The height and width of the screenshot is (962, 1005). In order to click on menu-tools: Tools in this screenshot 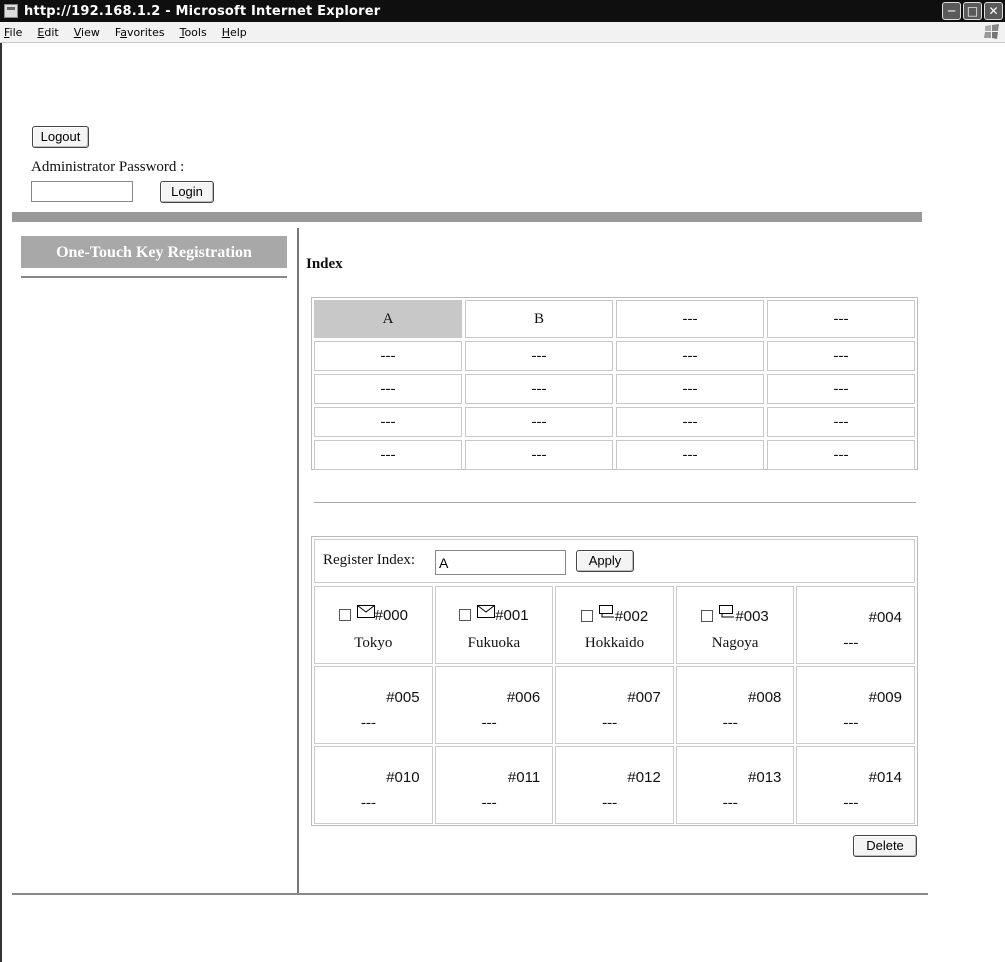, I will do `click(193, 32)`.